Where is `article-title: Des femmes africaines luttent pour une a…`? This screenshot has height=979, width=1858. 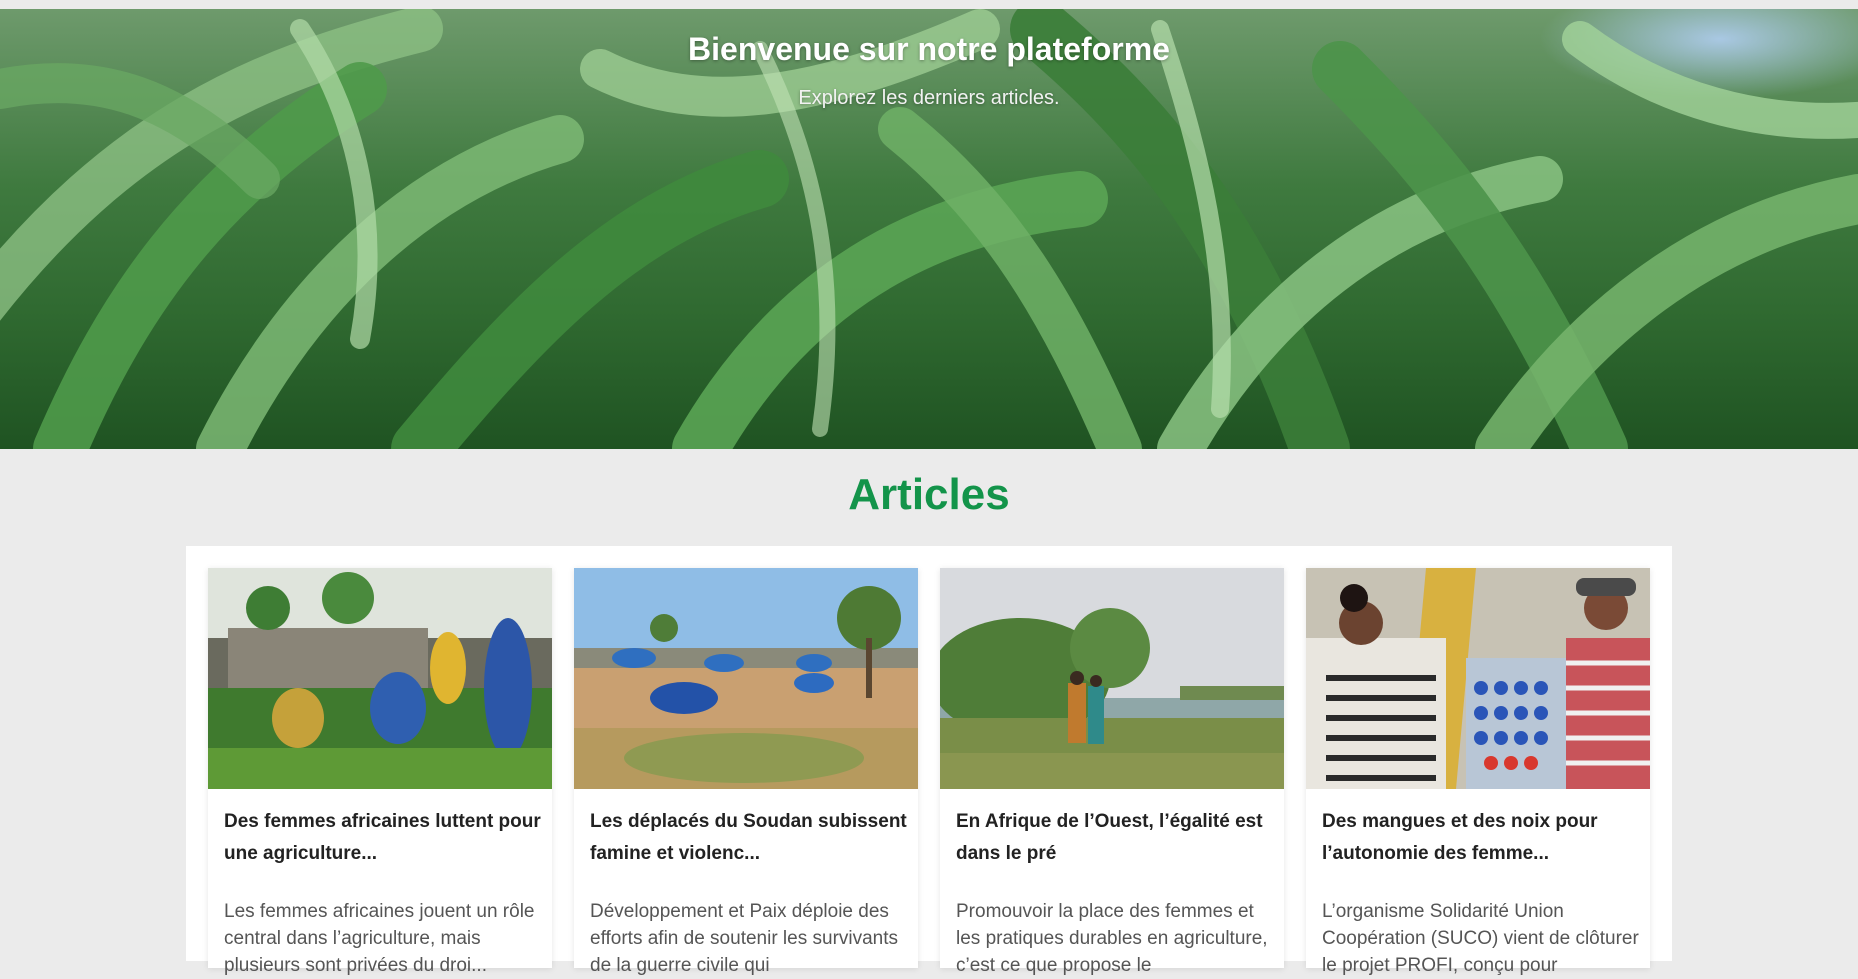 article-title: Des femmes africaines luttent pour une a… is located at coordinates (383, 838).